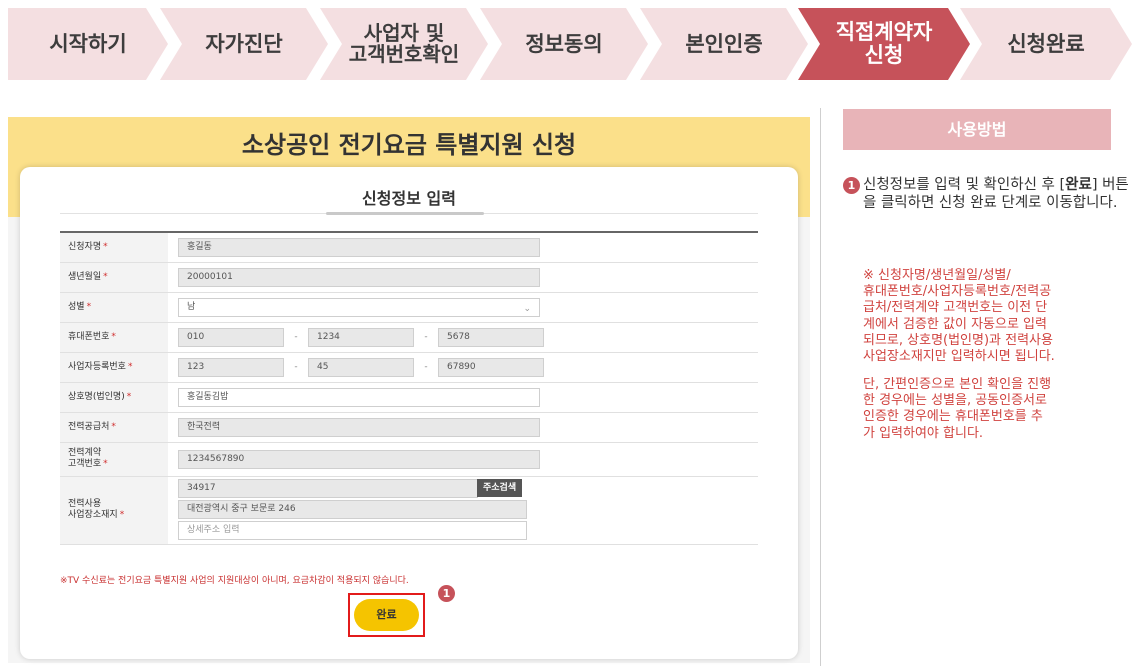  I want to click on step-label: 사업자 및 고객번호확인, so click(404, 43).